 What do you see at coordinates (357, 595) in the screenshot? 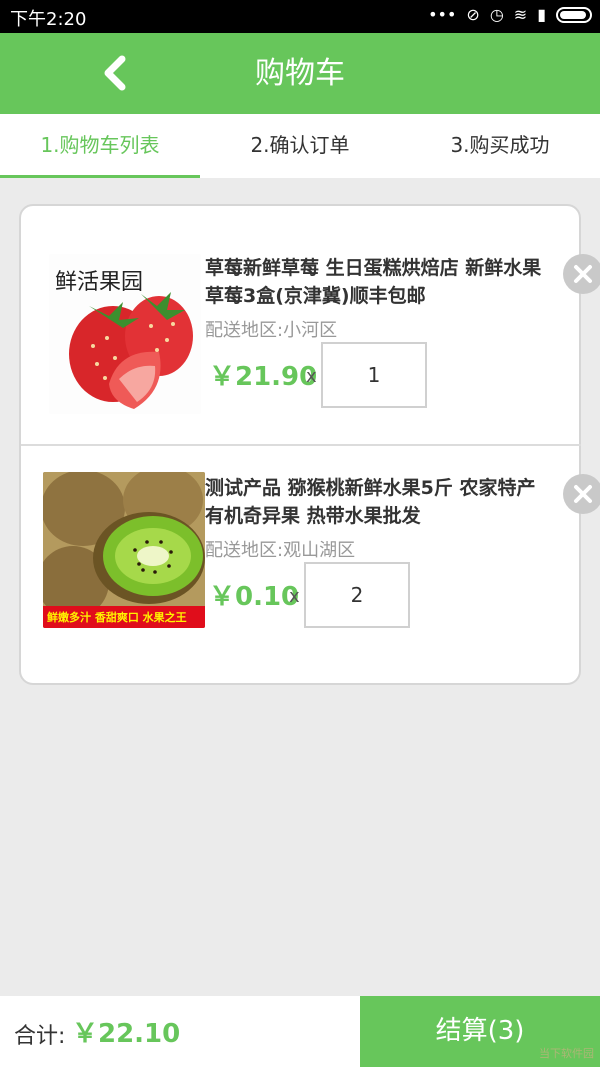
I see `quantity-field: 2` at bounding box center [357, 595].